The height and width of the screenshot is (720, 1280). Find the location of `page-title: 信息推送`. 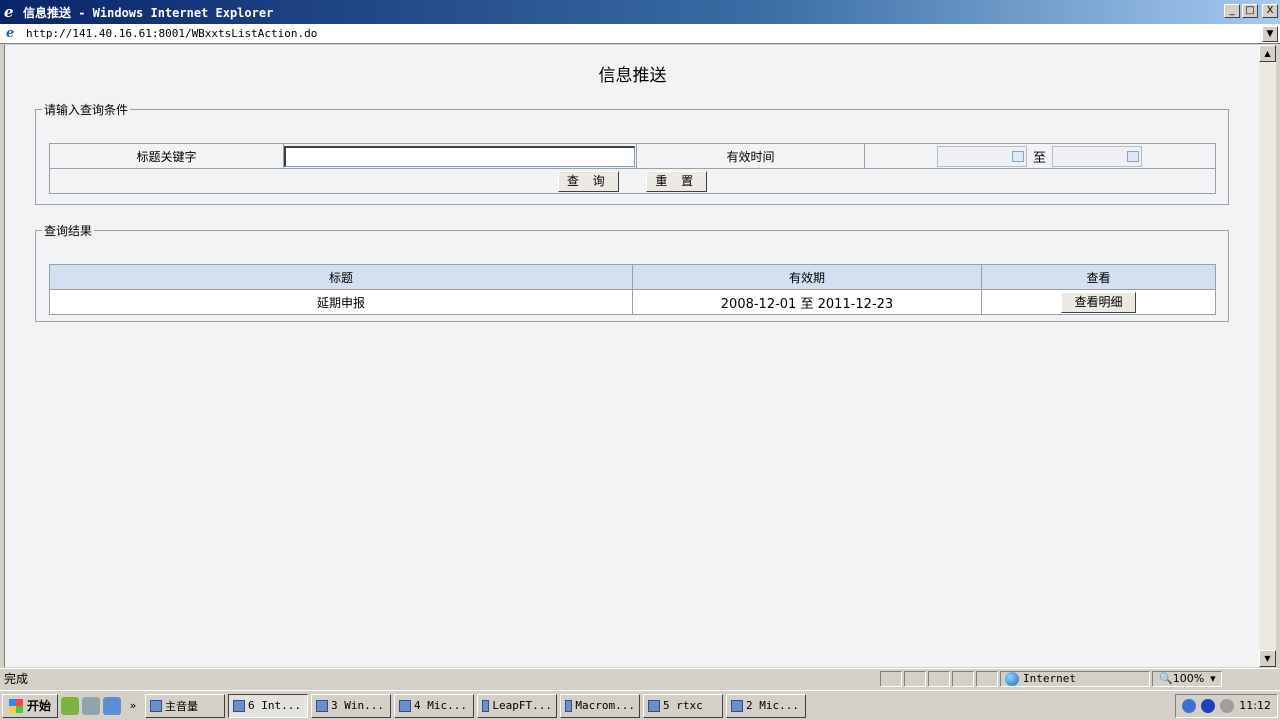

page-title: 信息推送 is located at coordinates (632, 76).